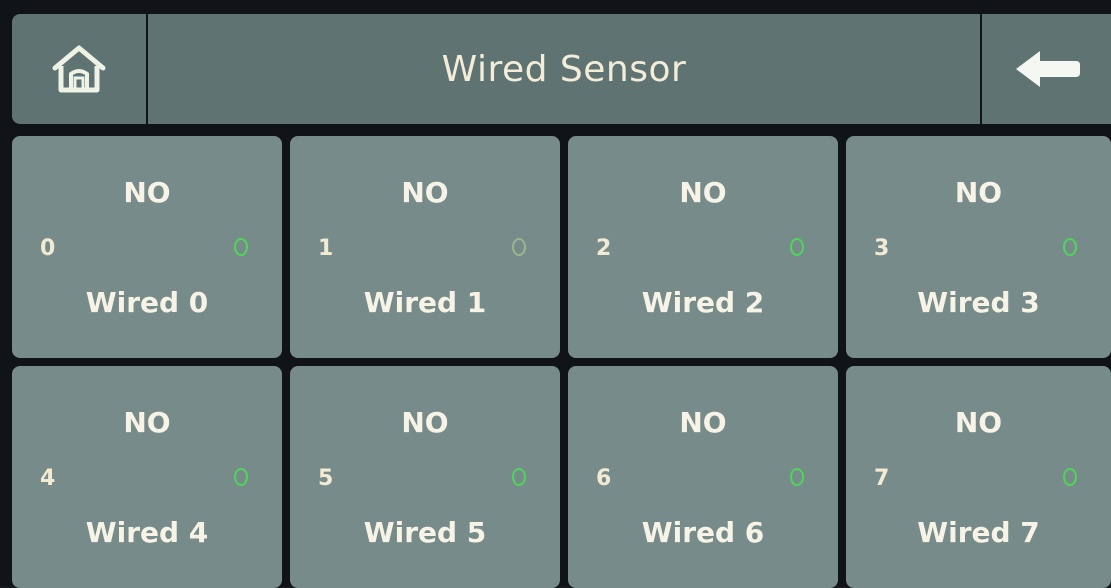 The image size is (1111, 588). Describe the element at coordinates (978, 302) in the screenshot. I see `sensor-name: Wired 3` at that location.